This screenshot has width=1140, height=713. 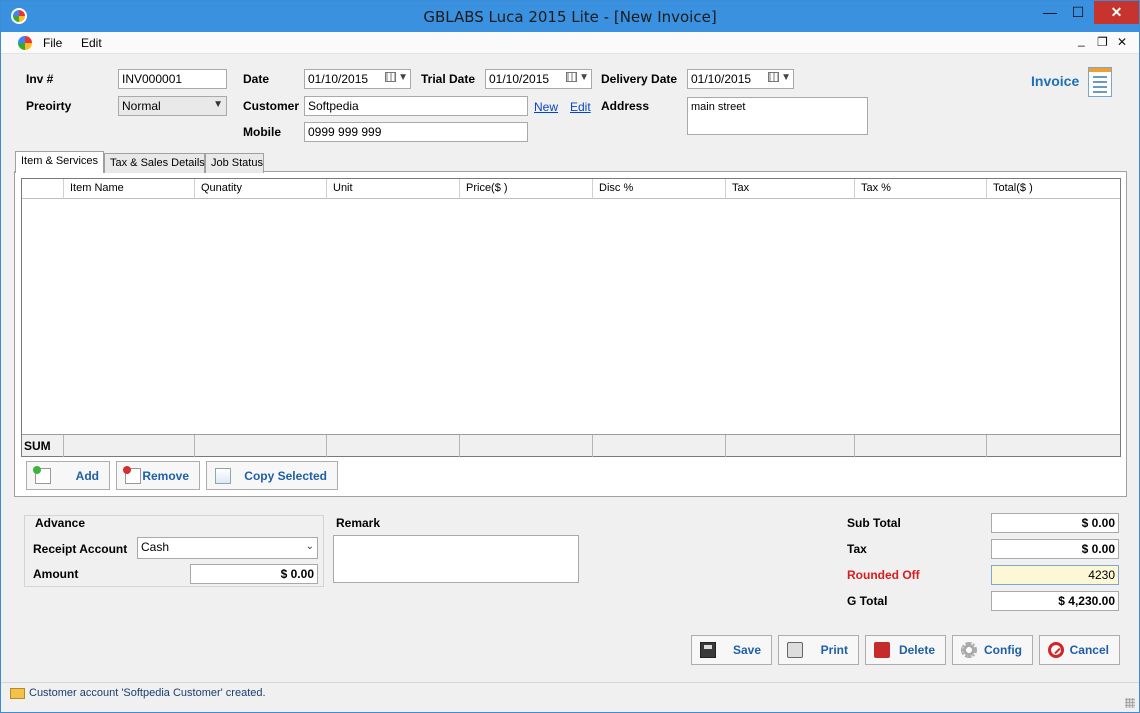 What do you see at coordinates (1102, 42) in the screenshot?
I see `mdi-restore-button: ❐` at bounding box center [1102, 42].